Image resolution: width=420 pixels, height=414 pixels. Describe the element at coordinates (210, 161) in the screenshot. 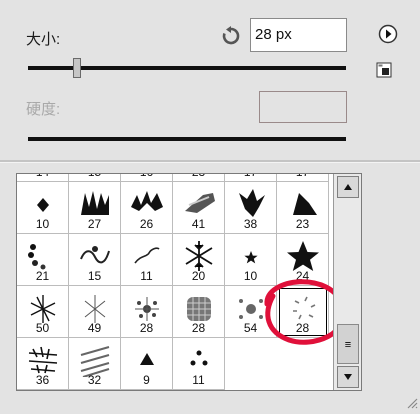

I see `section-divider` at that location.